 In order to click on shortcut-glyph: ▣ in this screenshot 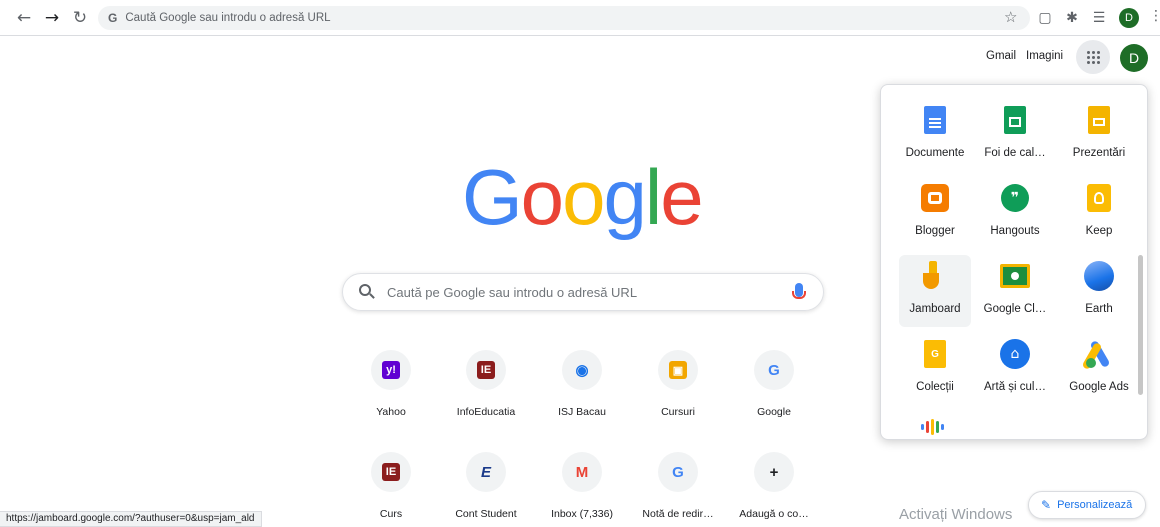, I will do `click(678, 370)`.